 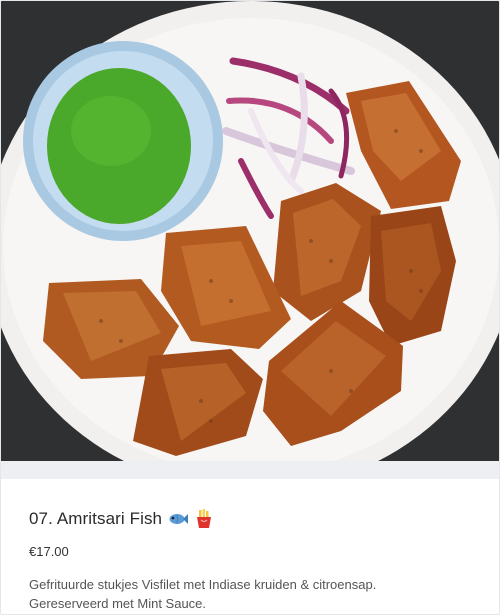 I want to click on divider-band, so click(x=250, y=470).